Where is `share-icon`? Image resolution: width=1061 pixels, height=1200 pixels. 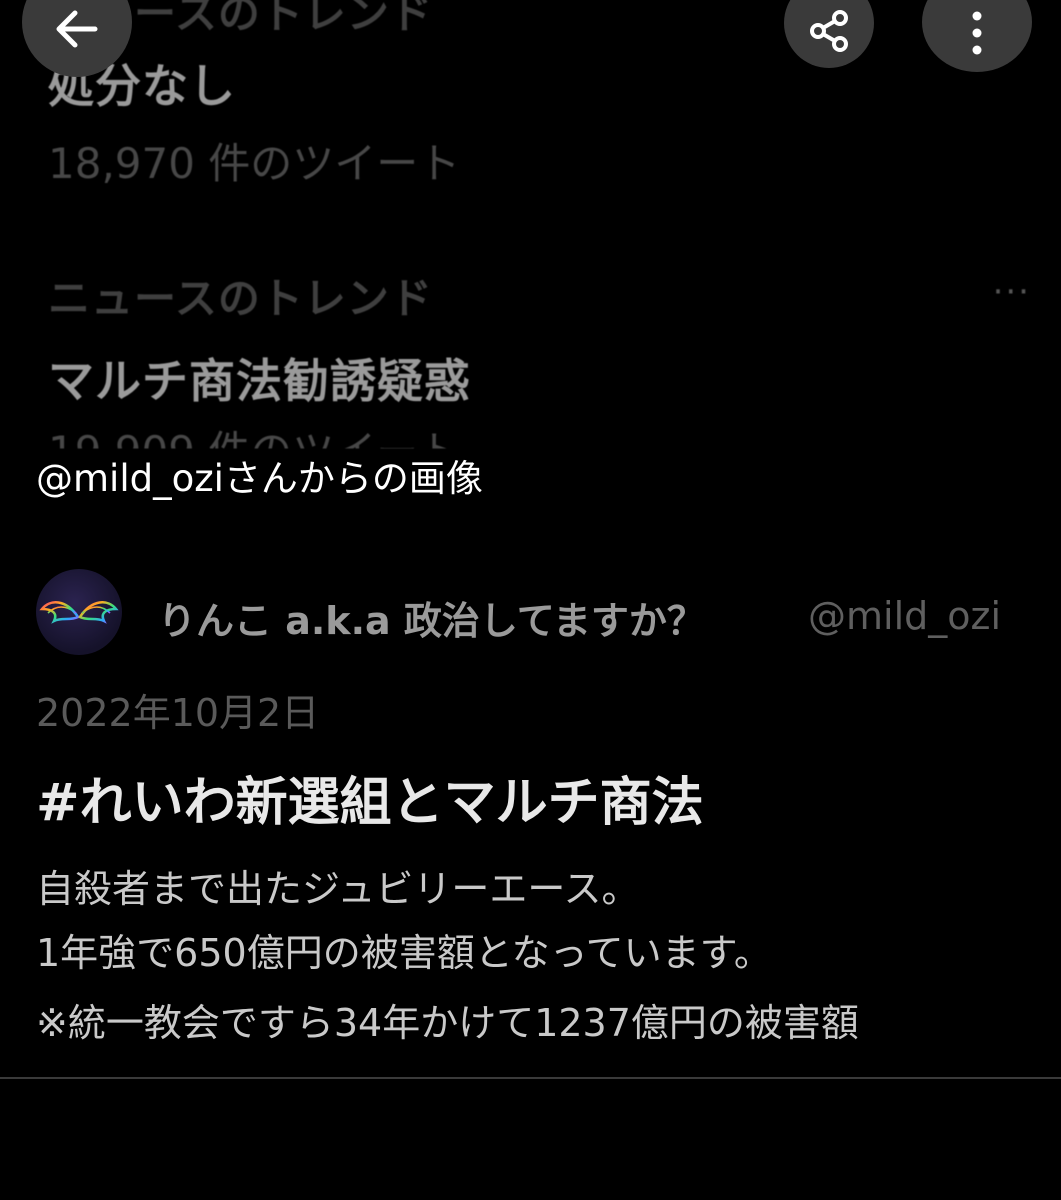
share-icon is located at coordinates (829, 31).